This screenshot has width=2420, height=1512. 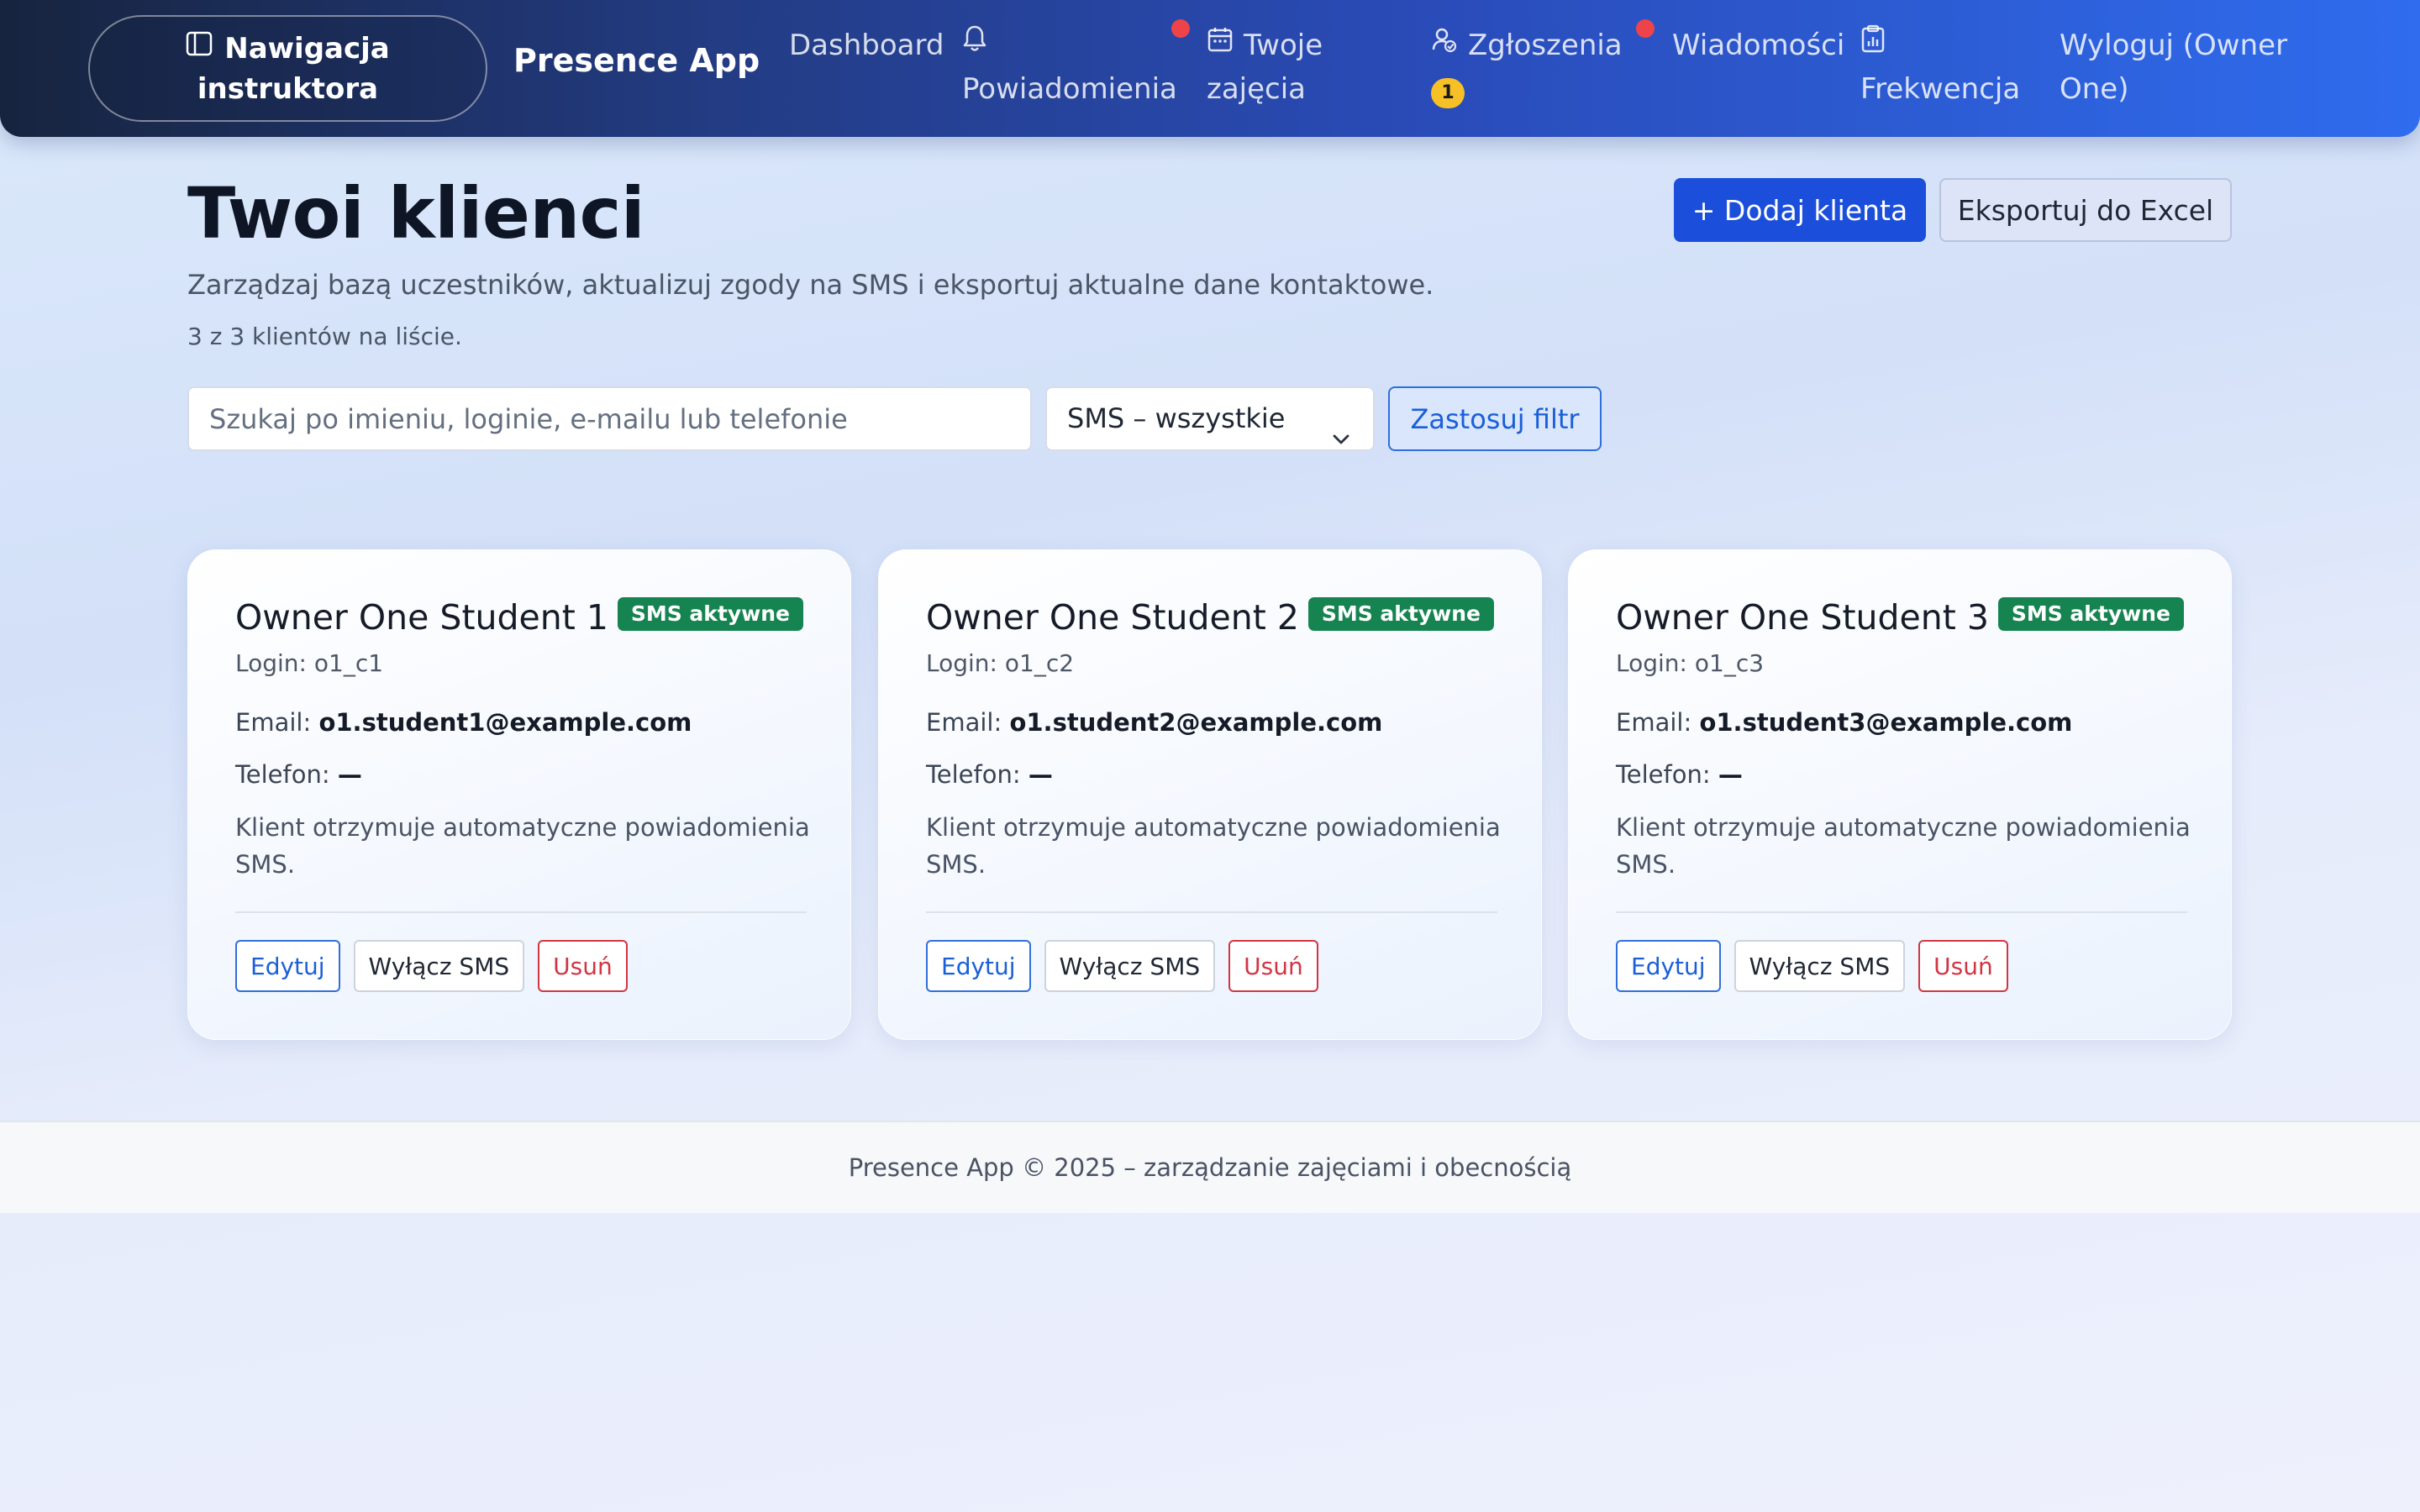 I want to click on client-email-row: Email: o1.student3@example.com, so click(x=1844, y=722).